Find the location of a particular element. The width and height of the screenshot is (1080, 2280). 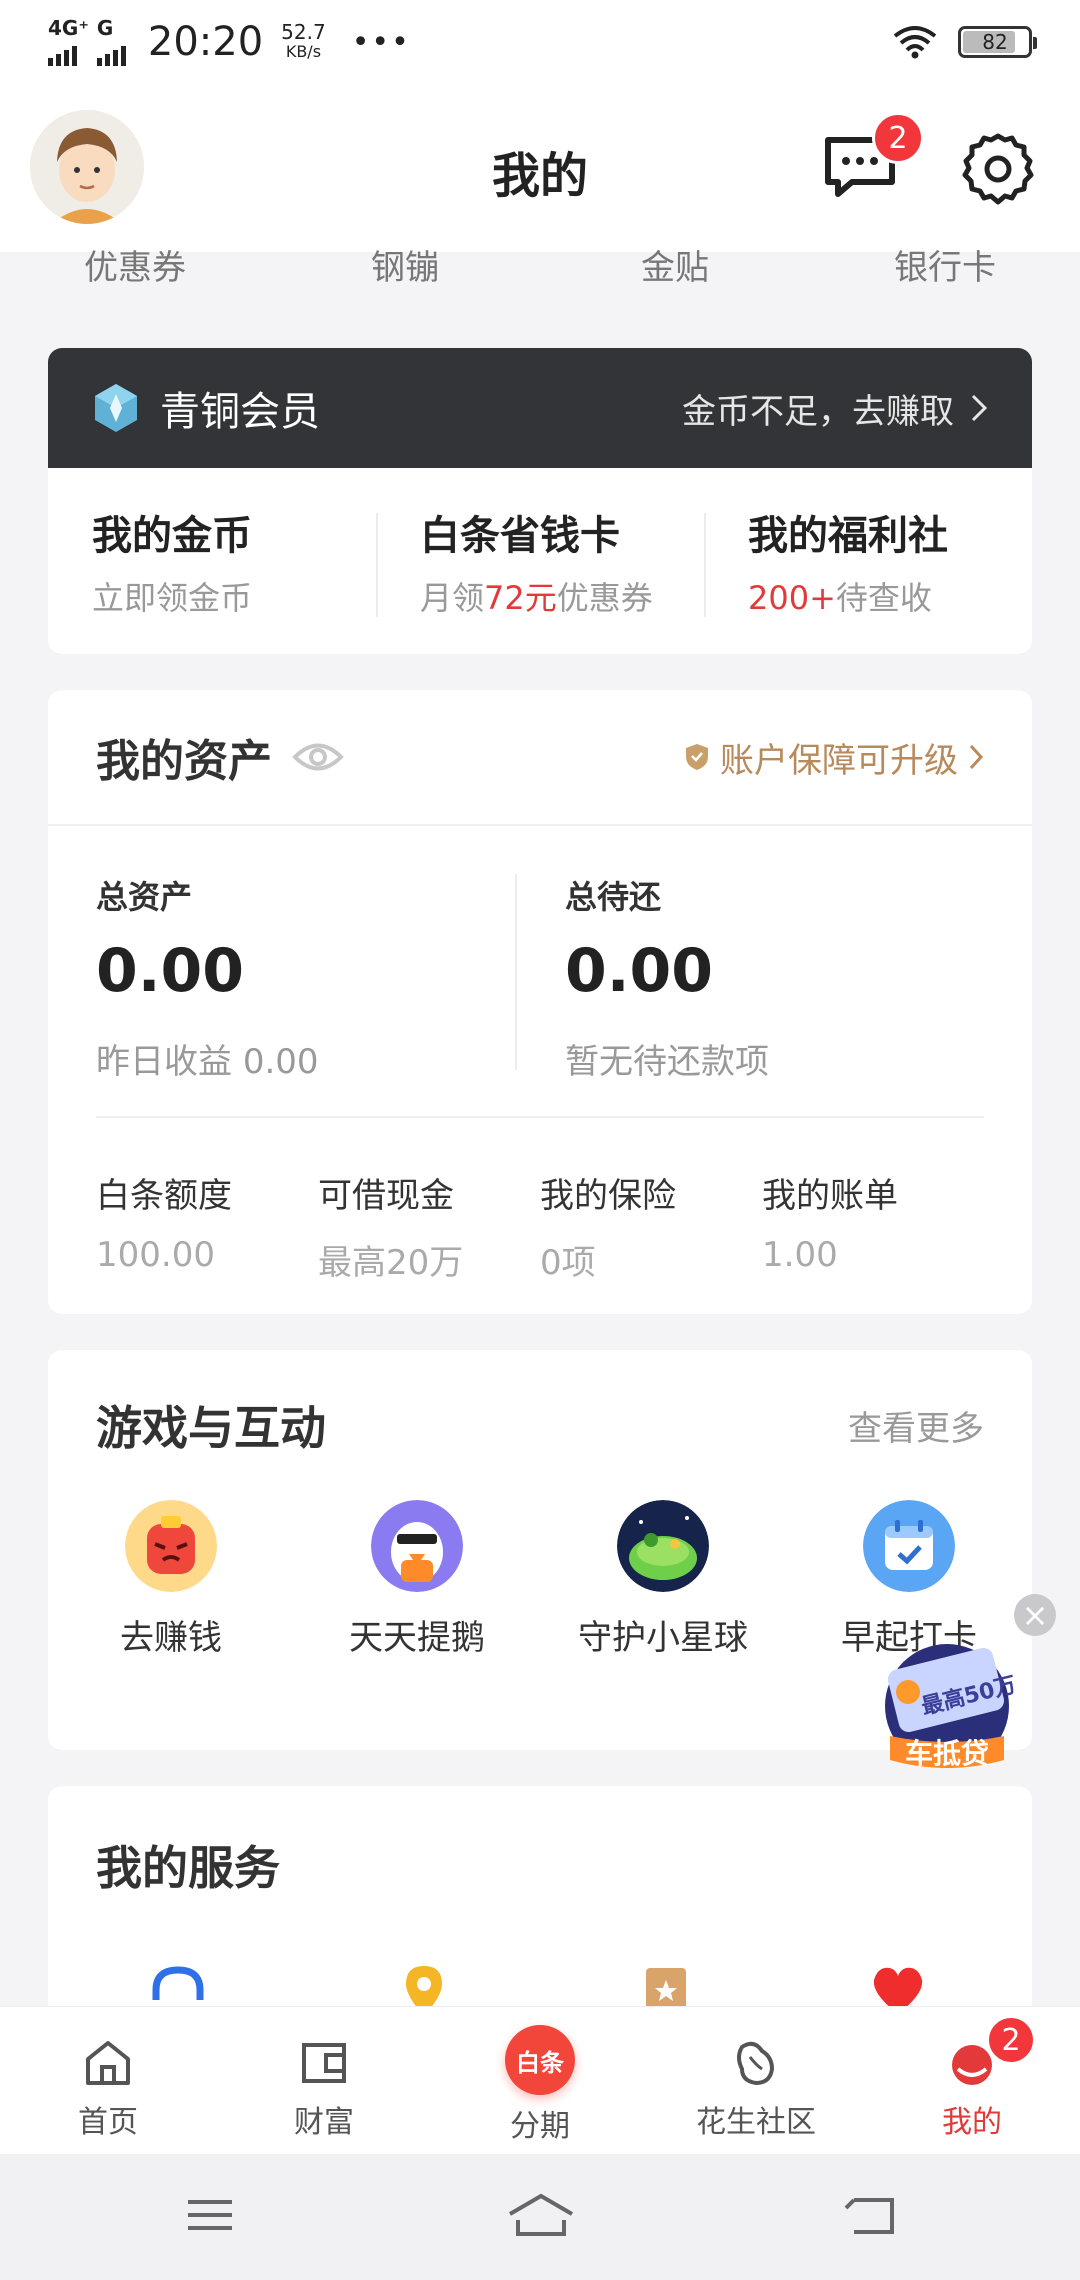

baitiao-limit-value: 100.00 is located at coordinates (155, 1255).